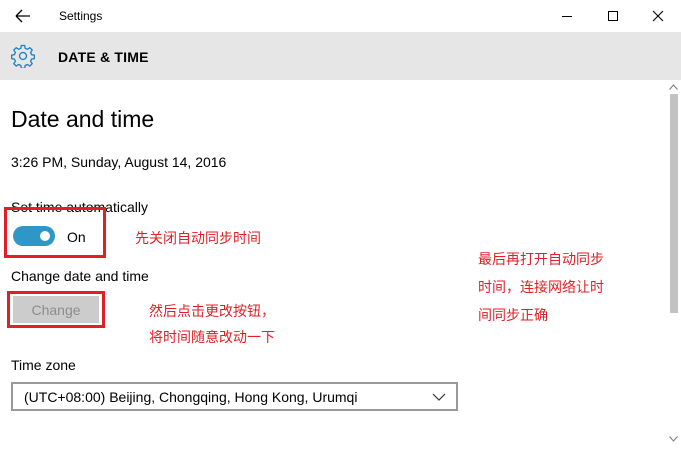 Image resolution: width=681 pixels, height=449 pixels. I want to click on scroll-down-icon, so click(673, 439).